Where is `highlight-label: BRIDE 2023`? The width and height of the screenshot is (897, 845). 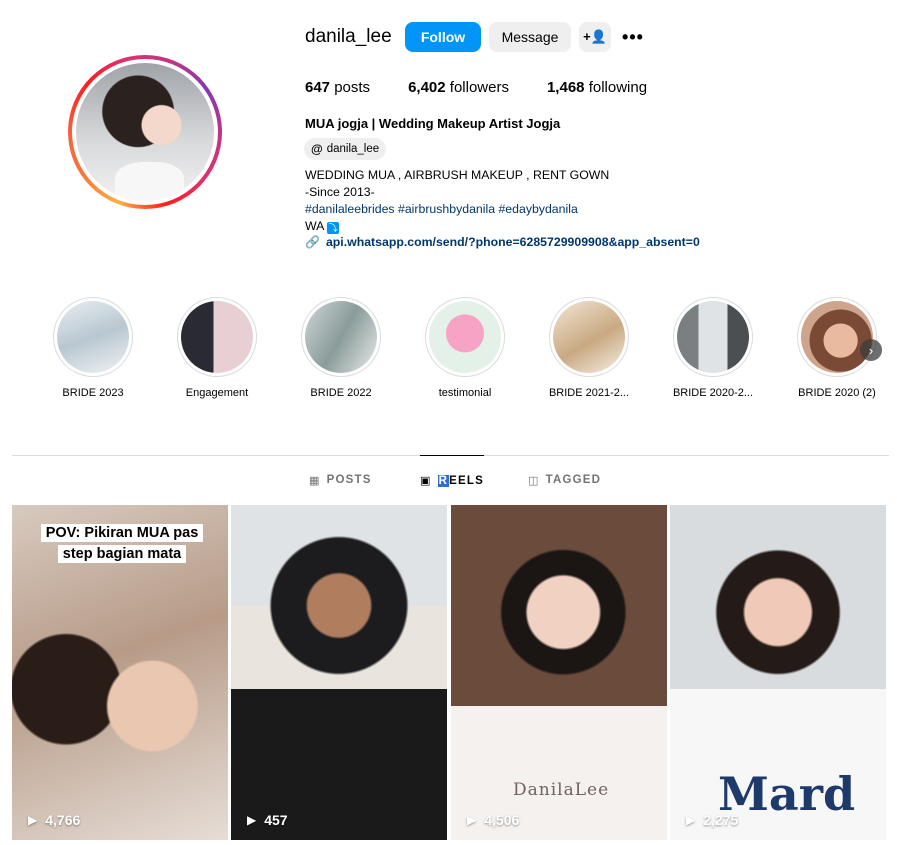 highlight-label: BRIDE 2023 is located at coordinates (93, 393).